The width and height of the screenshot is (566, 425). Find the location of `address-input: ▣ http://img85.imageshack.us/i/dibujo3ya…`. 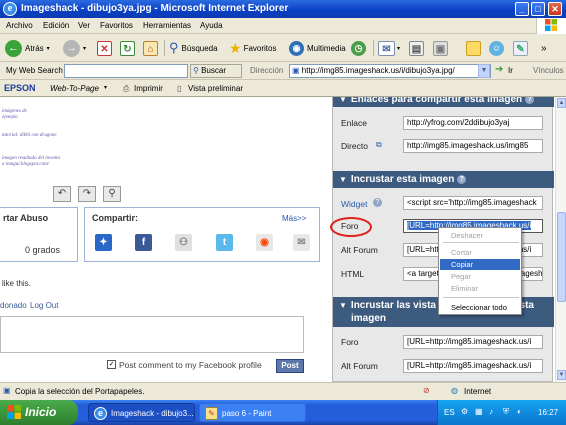

address-input: ▣ http://img85.imageshack.us/i/dibujo3ya… is located at coordinates (390, 71).